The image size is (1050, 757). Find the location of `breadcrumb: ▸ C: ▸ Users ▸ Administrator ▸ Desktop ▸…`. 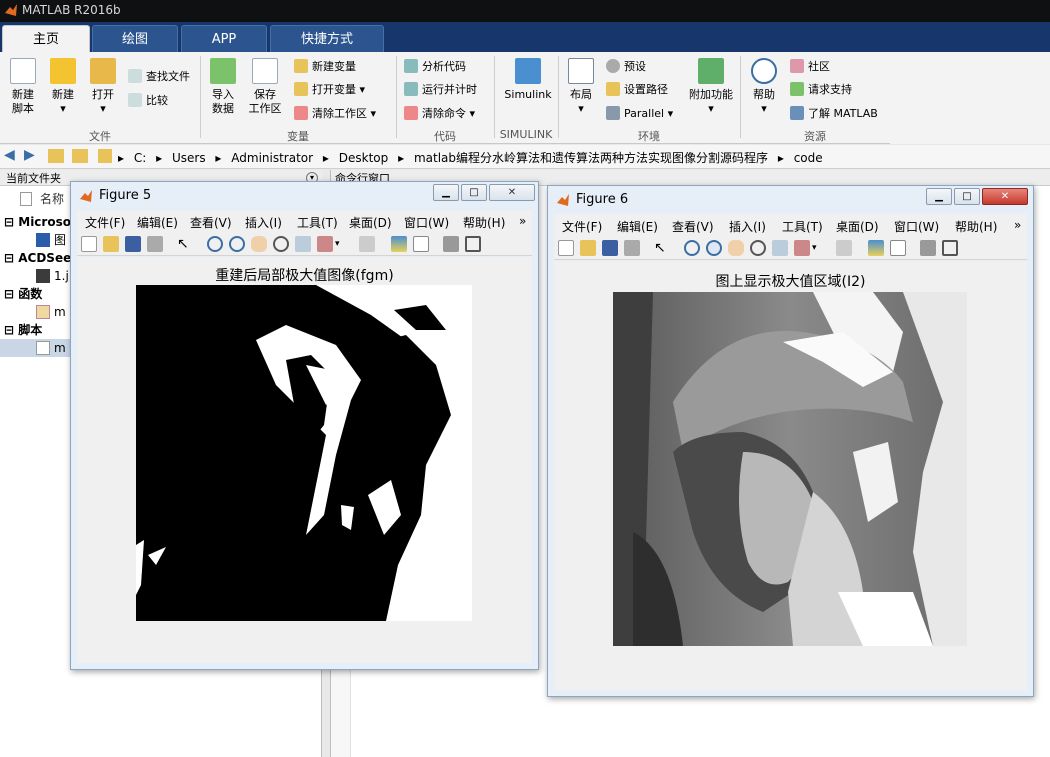

breadcrumb: ▸ C: ▸ Users ▸ Administrator ▸ Desktop ▸… is located at coordinates (473, 157).